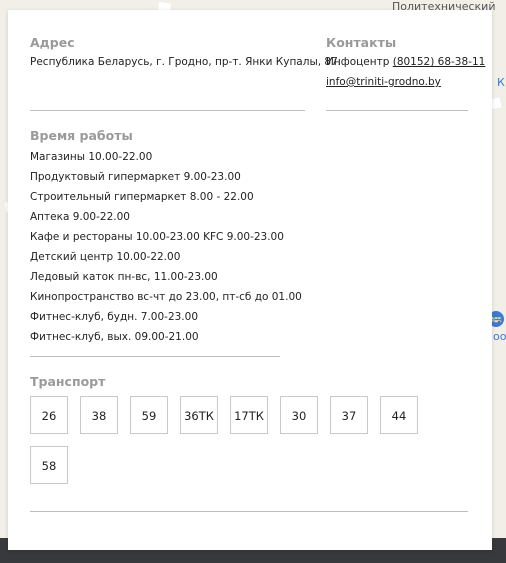  What do you see at coordinates (99, 415) in the screenshot?
I see `route-button-38: 38` at bounding box center [99, 415].